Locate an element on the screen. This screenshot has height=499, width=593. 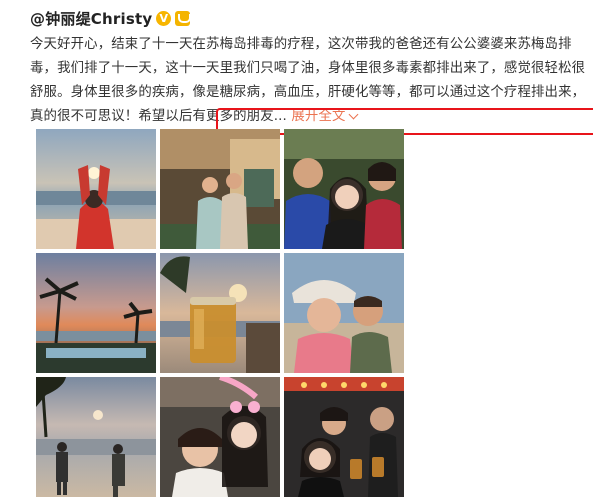
family-selfie-photo is located at coordinates (344, 189).